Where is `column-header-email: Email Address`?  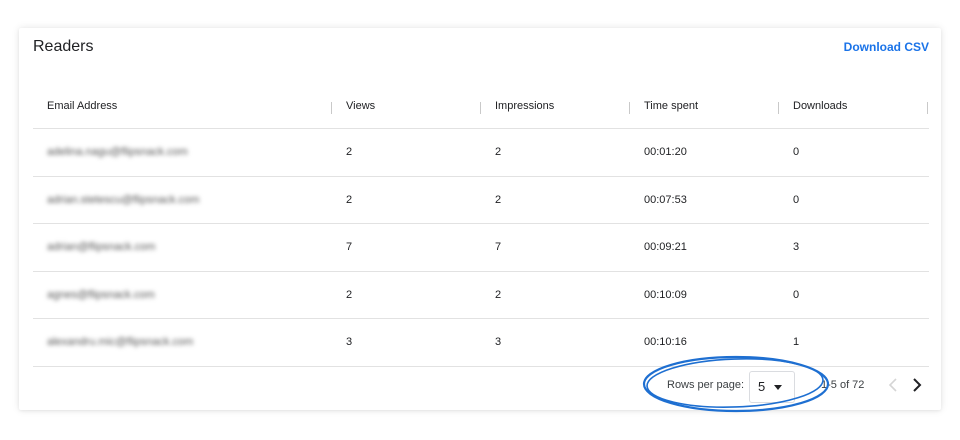 column-header-email: Email Address is located at coordinates (82, 106).